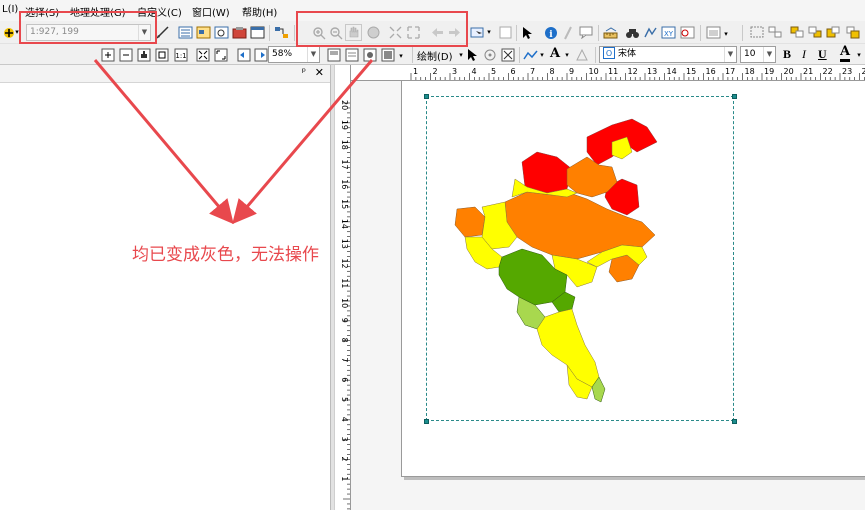  Describe the element at coordinates (281, 32) in the screenshot. I see `modelbuilder-icon` at that location.